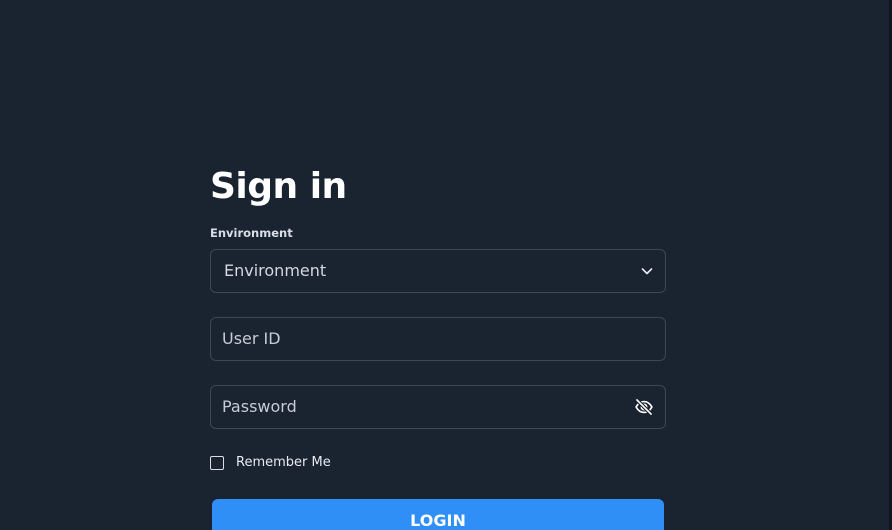 This screenshot has height=530, width=892. I want to click on environment-select-value: Environment, so click(275, 270).